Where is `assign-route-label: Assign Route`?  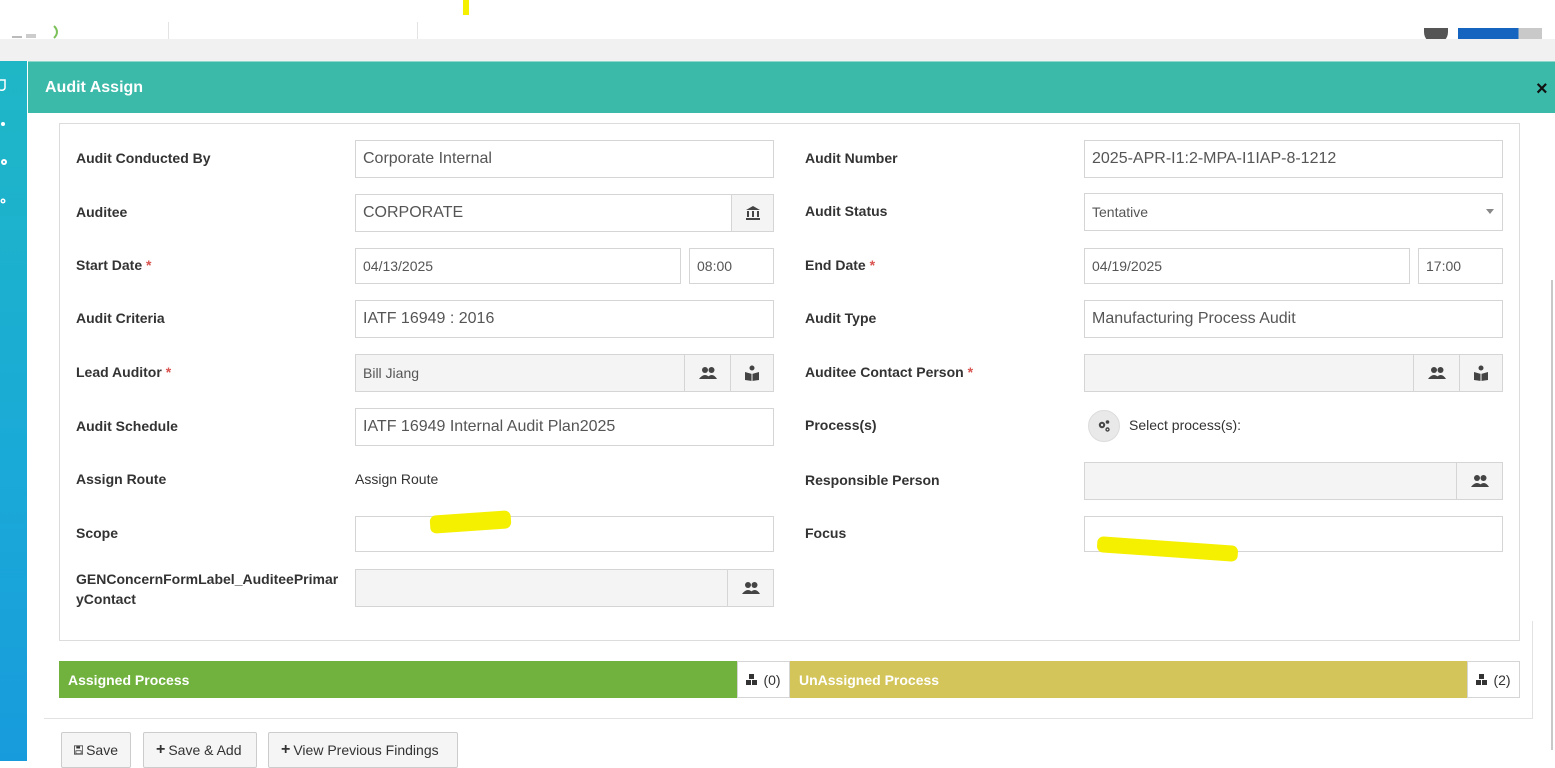 assign-route-label: Assign Route is located at coordinates (121, 479).